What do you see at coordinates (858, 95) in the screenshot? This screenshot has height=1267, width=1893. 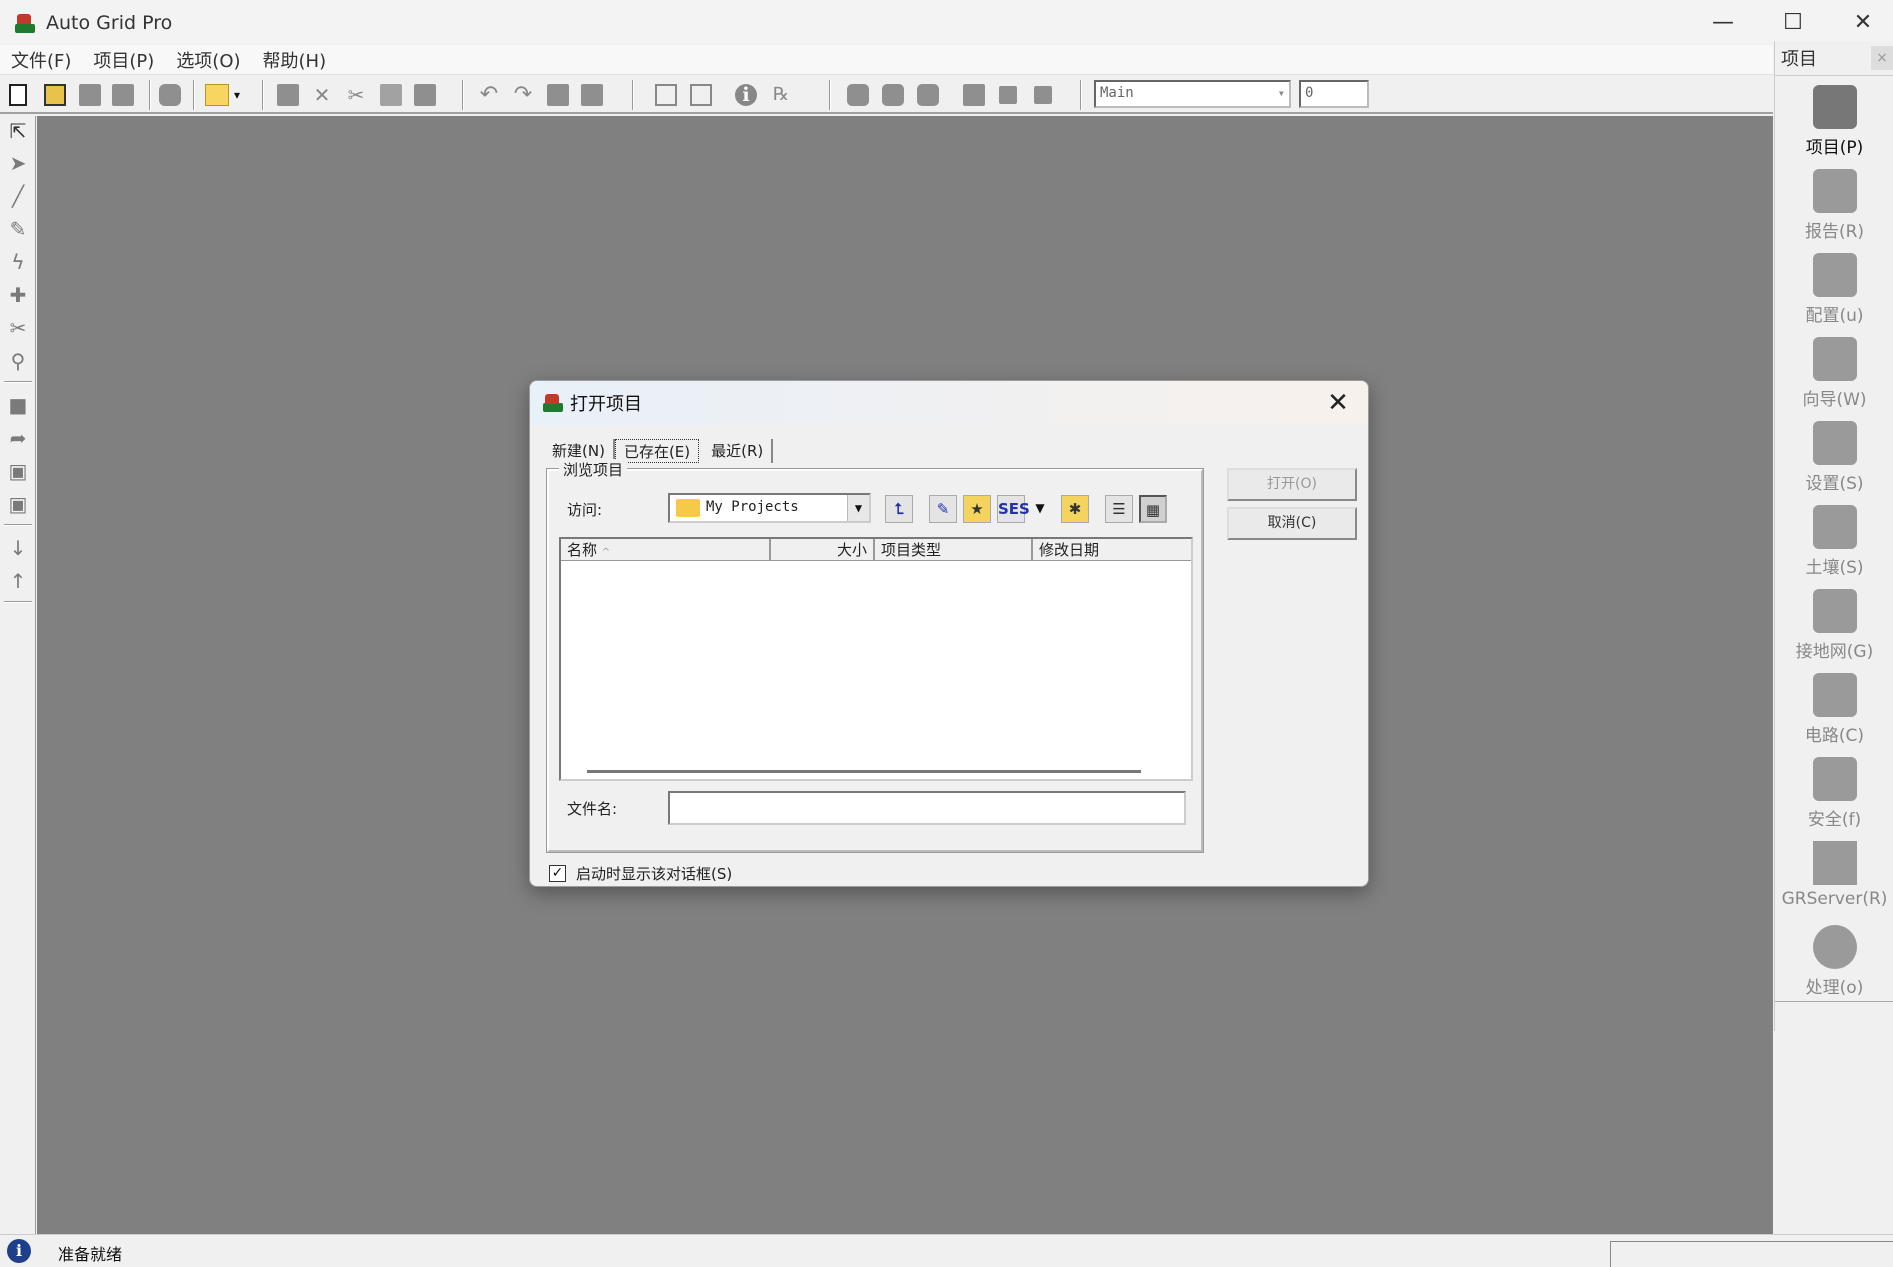 I see `tool-1-icon` at bounding box center [858, 95].